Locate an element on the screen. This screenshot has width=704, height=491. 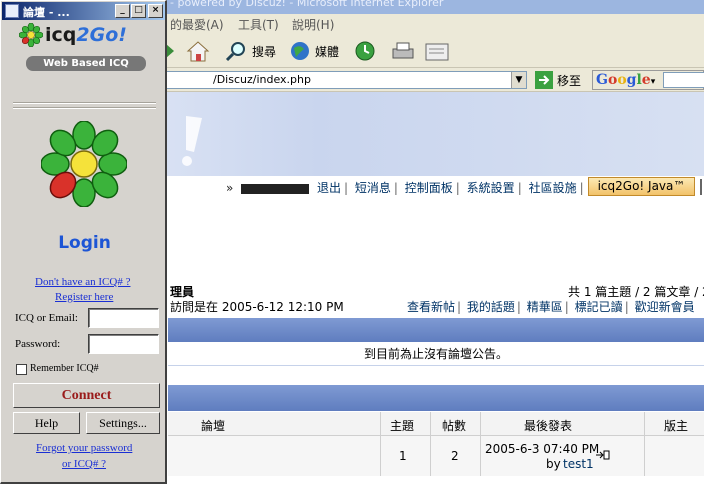
forum-quick-links: 查看新帖 | 我的話題 | 精華區 | 標記已讀 | 歡迎新會員 is located at coordinates (551, 307).